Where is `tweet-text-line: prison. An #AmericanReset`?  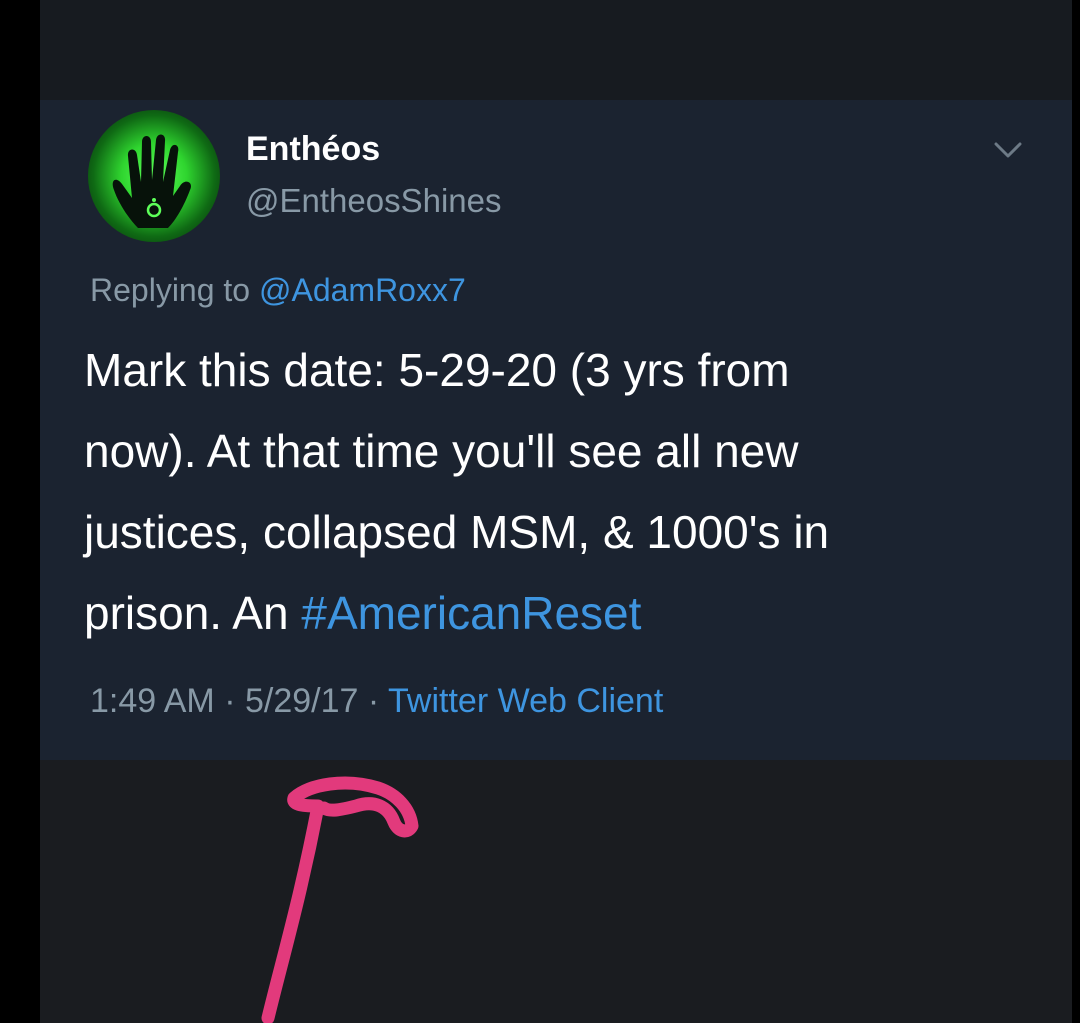
tweet-text-line: prison. An #AmericanReset is located at coordinates (554, 613).